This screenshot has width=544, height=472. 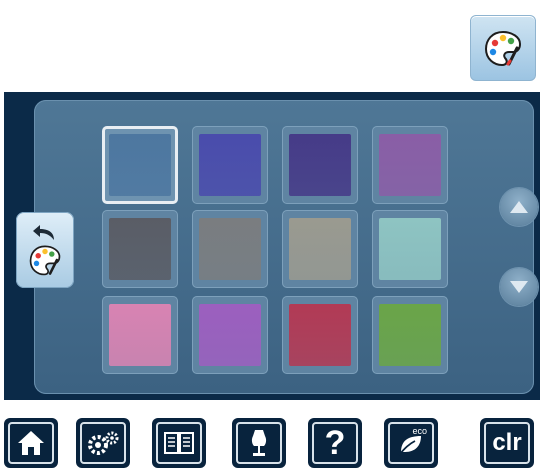 I want to click on book-icon, so click(x=179, y=443).